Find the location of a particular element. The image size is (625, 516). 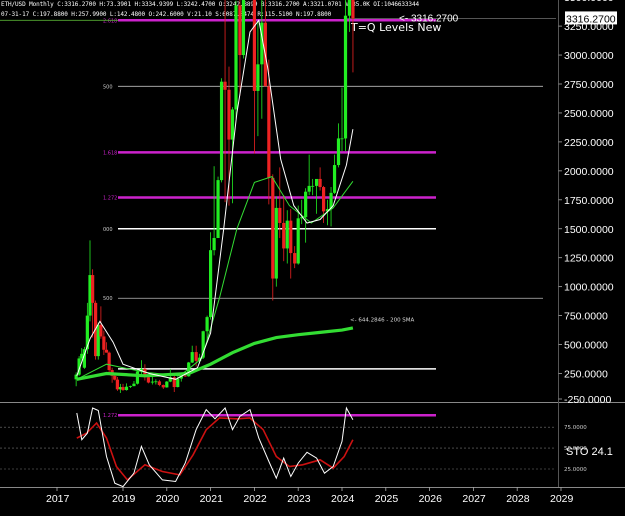

price-tick-label: 250.0000 is located at coordinates (586, 375).